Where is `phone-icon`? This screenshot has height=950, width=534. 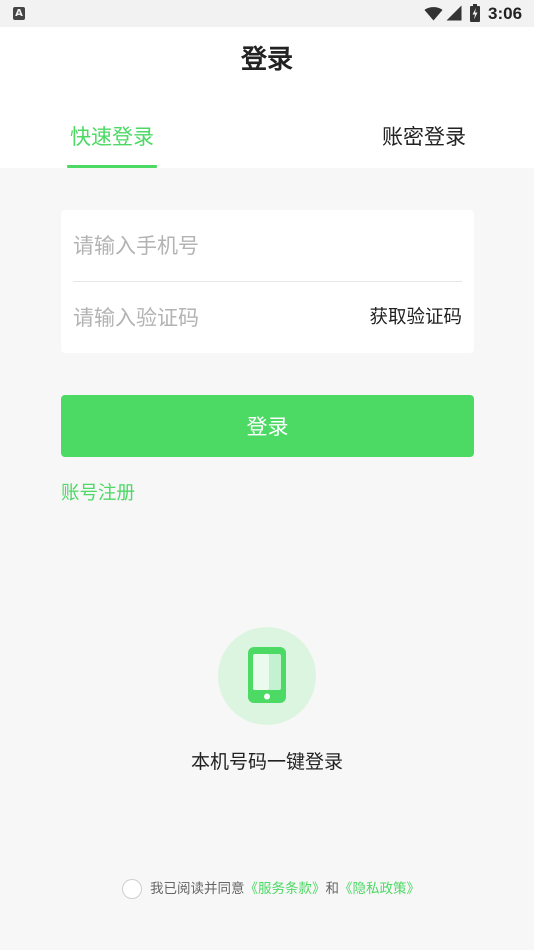 phone-icon is located at coordinates (267, 675).